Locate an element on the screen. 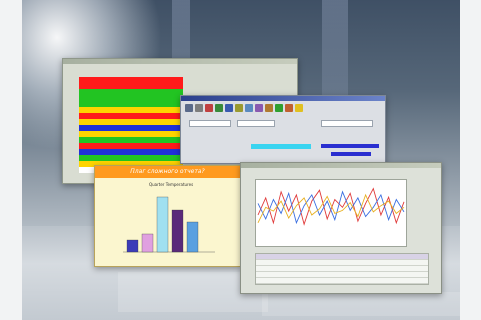 The width and height of the screenshot is (481, 320). trend-series-line is located at coordinates (331, 206).